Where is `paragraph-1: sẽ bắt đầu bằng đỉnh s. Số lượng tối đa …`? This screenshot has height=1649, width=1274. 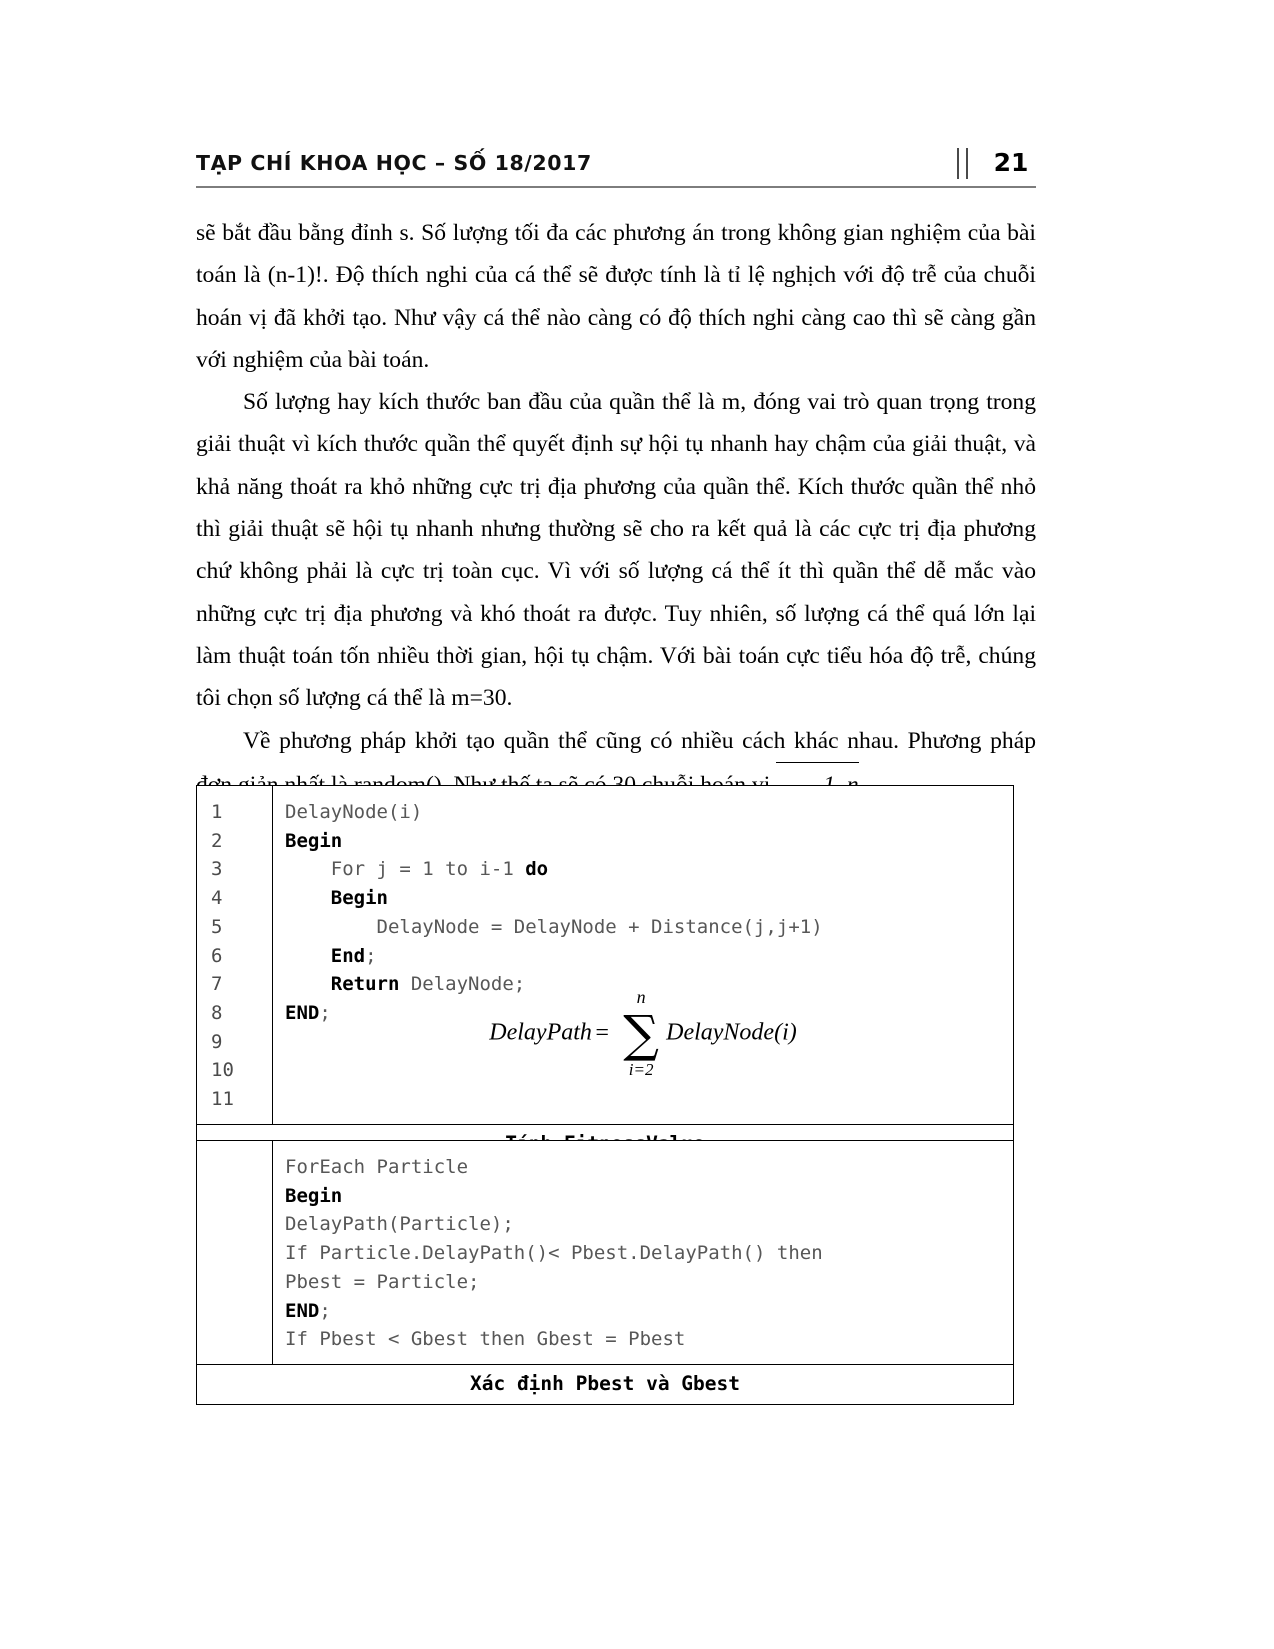
paragraph-1: sẽ bắt đầu bằng đỉnh s. Số lượng tối đa … is located at coordinates (616, 296).